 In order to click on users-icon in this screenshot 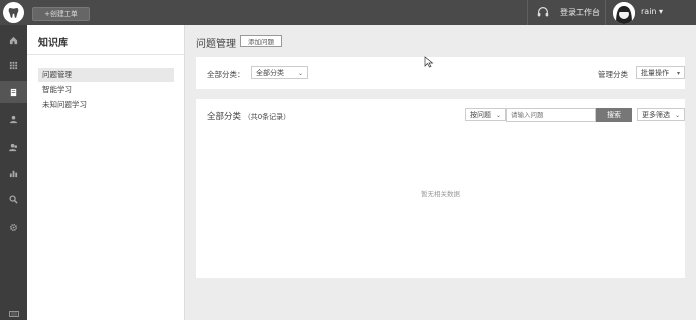, I will do `click(13, 147)`.